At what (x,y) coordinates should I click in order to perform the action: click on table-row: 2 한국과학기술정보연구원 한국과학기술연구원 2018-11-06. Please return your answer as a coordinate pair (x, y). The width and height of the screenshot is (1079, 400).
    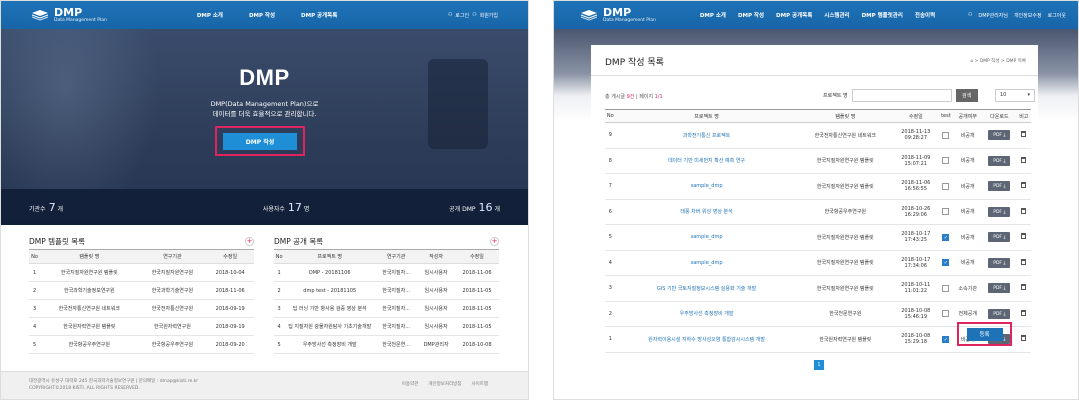
    Looking at the image, I should click on (141, 290).